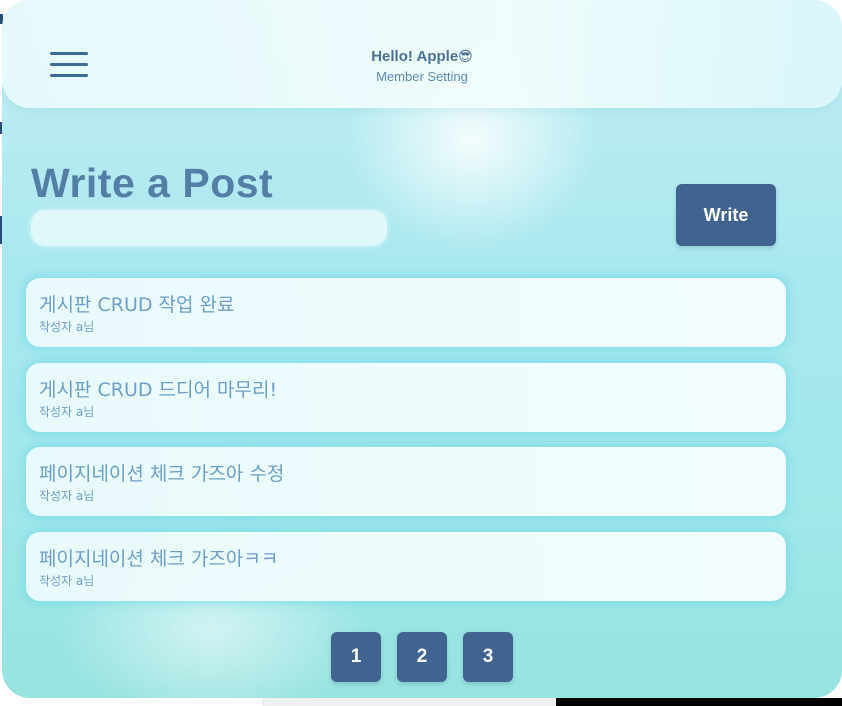  Describe the element at coordinates (488, 657) in the screenshot. I see `page-button-3: 3` at that location.